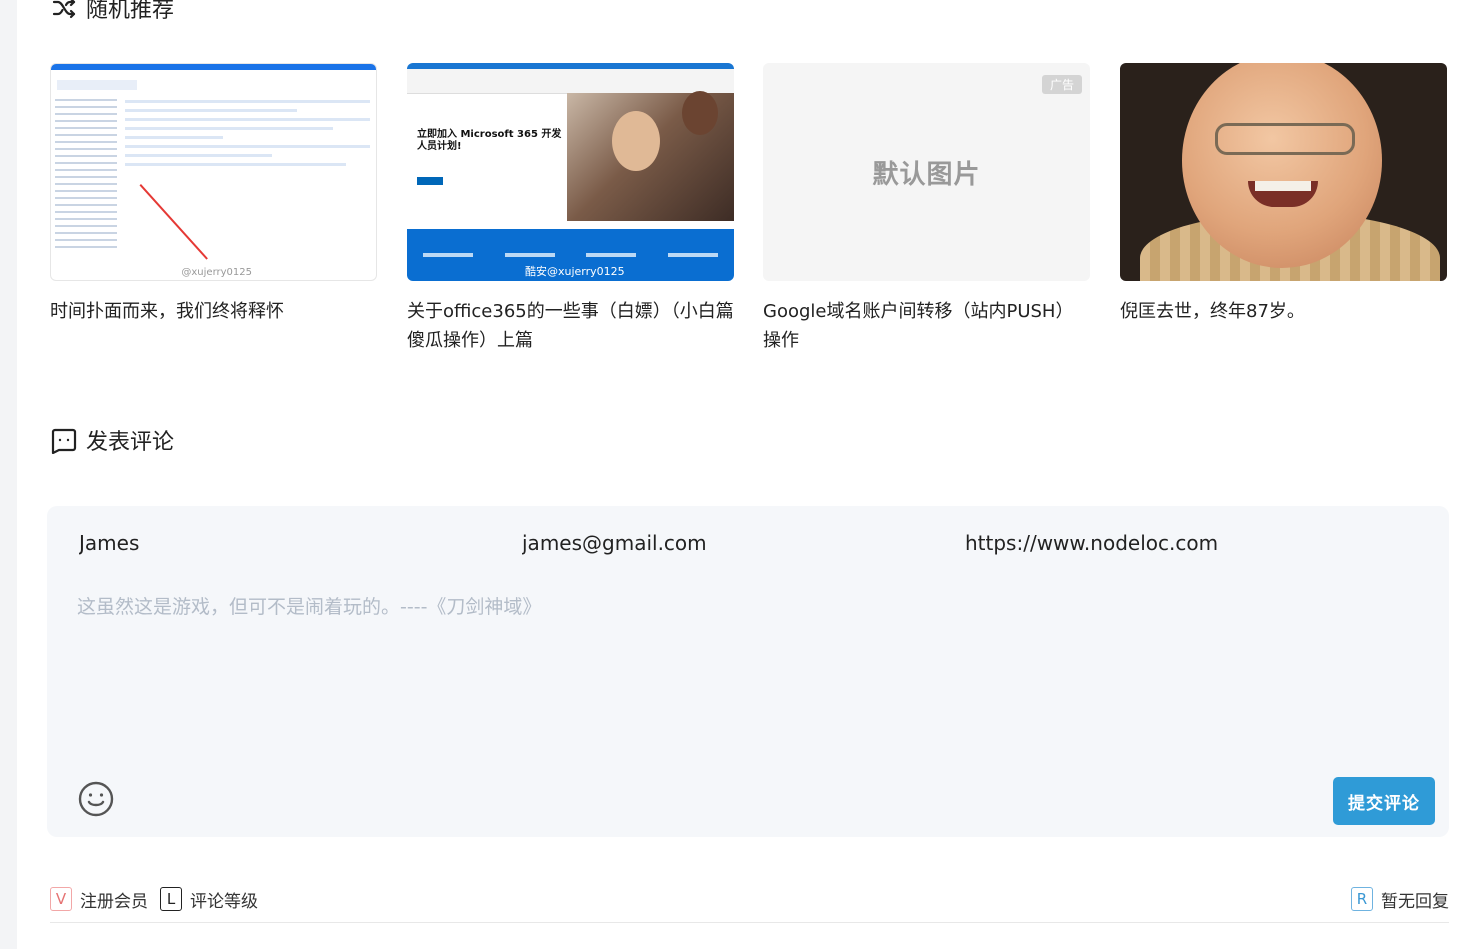  What do you see at coordinates (216, 272) in the screenshot?
I see `thumbnail-watermark: @xujerry0125` at bounding box center [216, 272].